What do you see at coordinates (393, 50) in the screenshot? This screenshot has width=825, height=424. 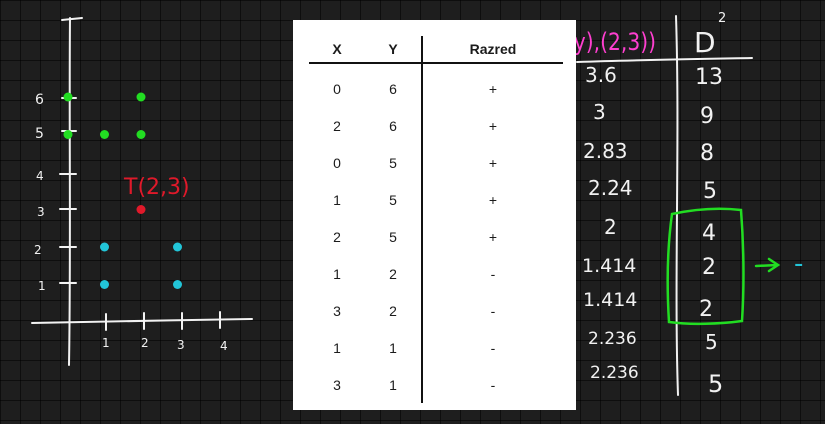 I see `column-header-y: Y` at bounding box center [393, 50].